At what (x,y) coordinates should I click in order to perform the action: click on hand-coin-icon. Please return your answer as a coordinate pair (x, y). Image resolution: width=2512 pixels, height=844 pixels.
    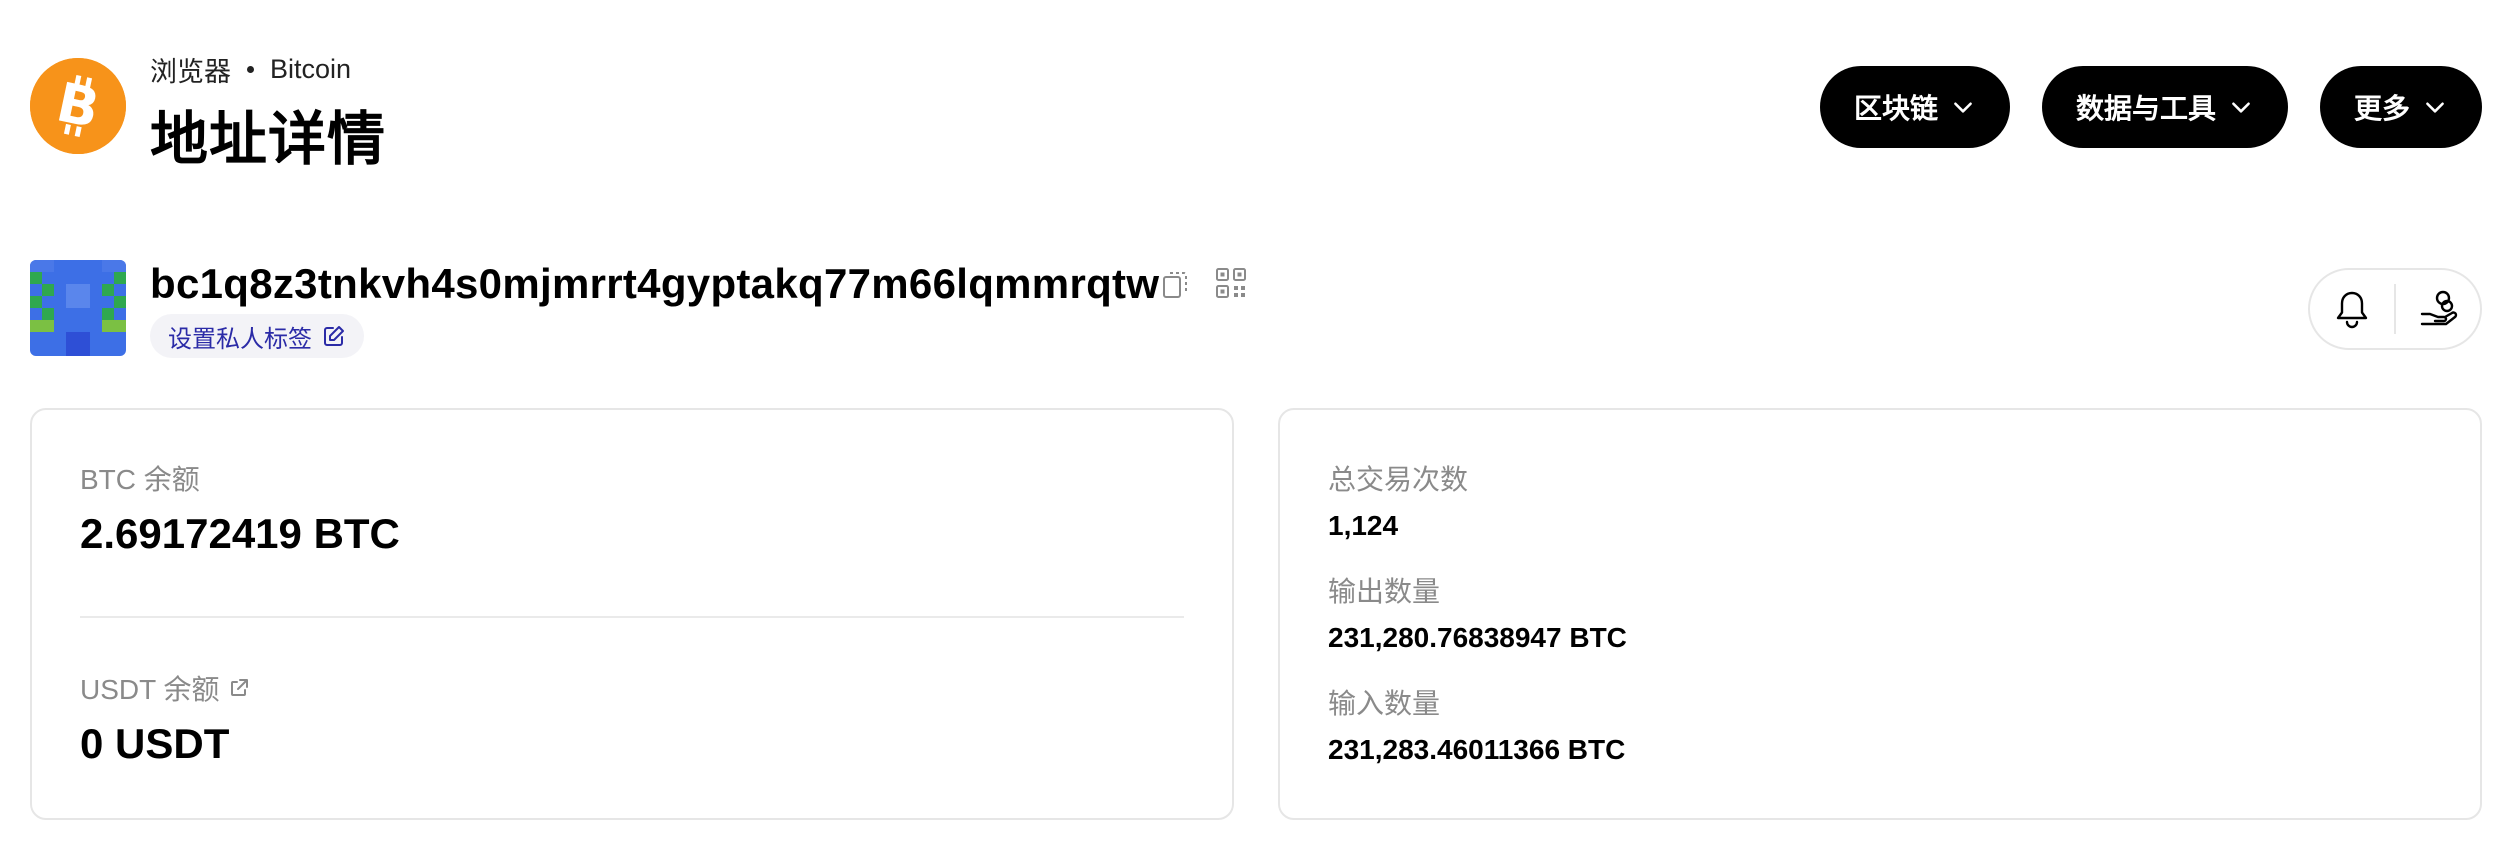
    Looking at the image, I should click on (2439, 308).